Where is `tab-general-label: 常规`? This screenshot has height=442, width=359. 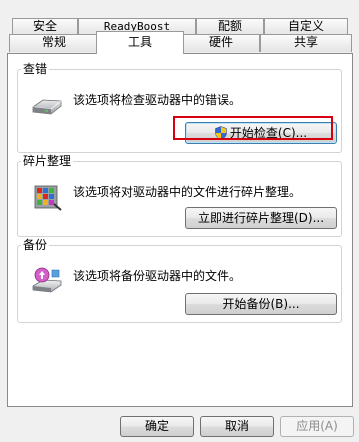 tab-general-label: 常规 is located at coordinates (53, 42).